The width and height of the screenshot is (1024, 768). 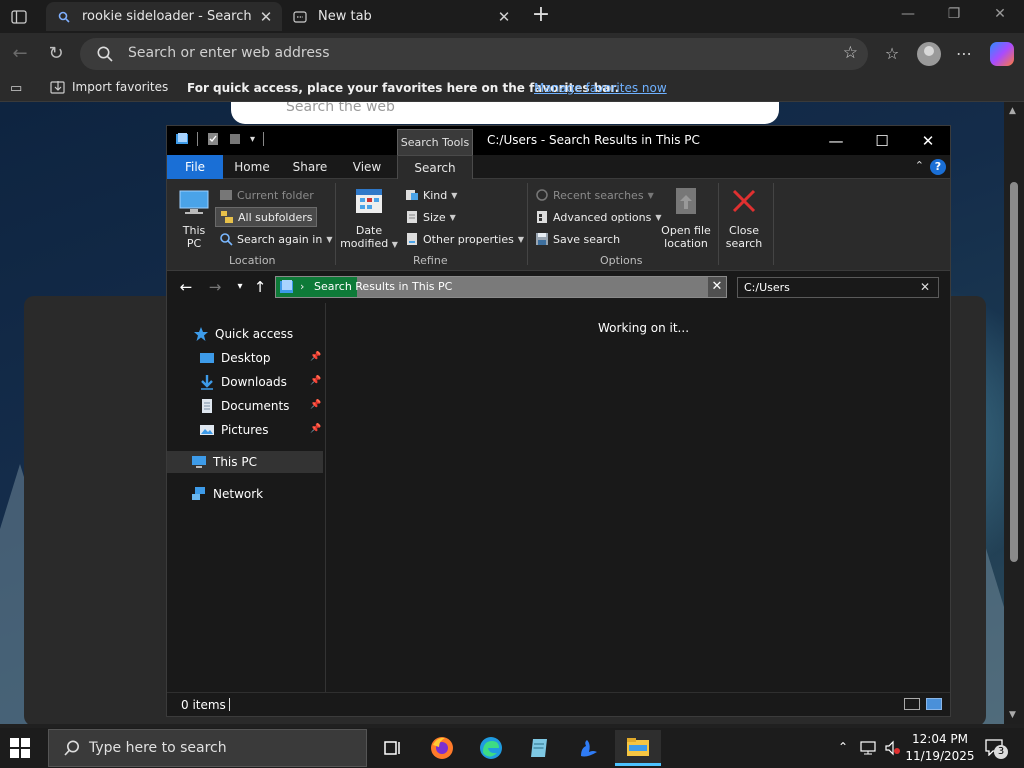 What do you see at coordinates (638, 748) in the screenshot?
I see `file-explorer-taskbar-icon` at bounding box center [638, 748].